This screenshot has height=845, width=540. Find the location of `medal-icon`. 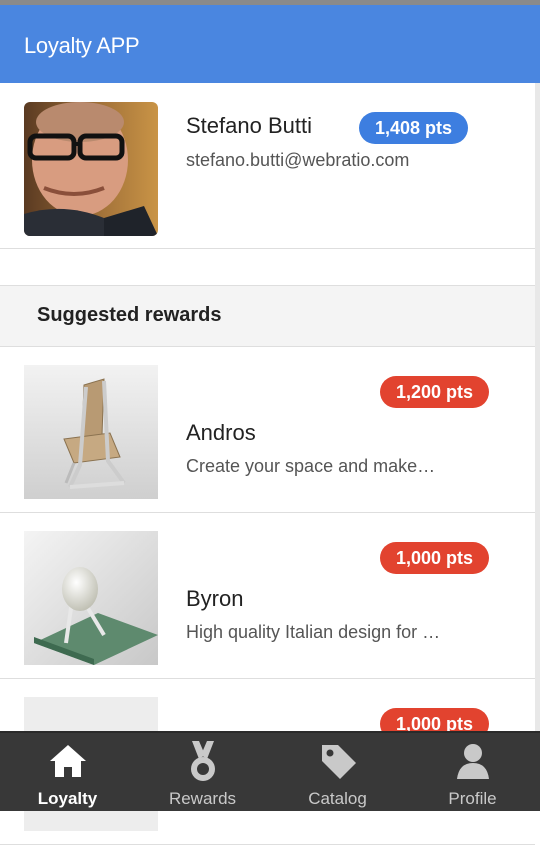

medal-icon is located at coordinates (203, 761).